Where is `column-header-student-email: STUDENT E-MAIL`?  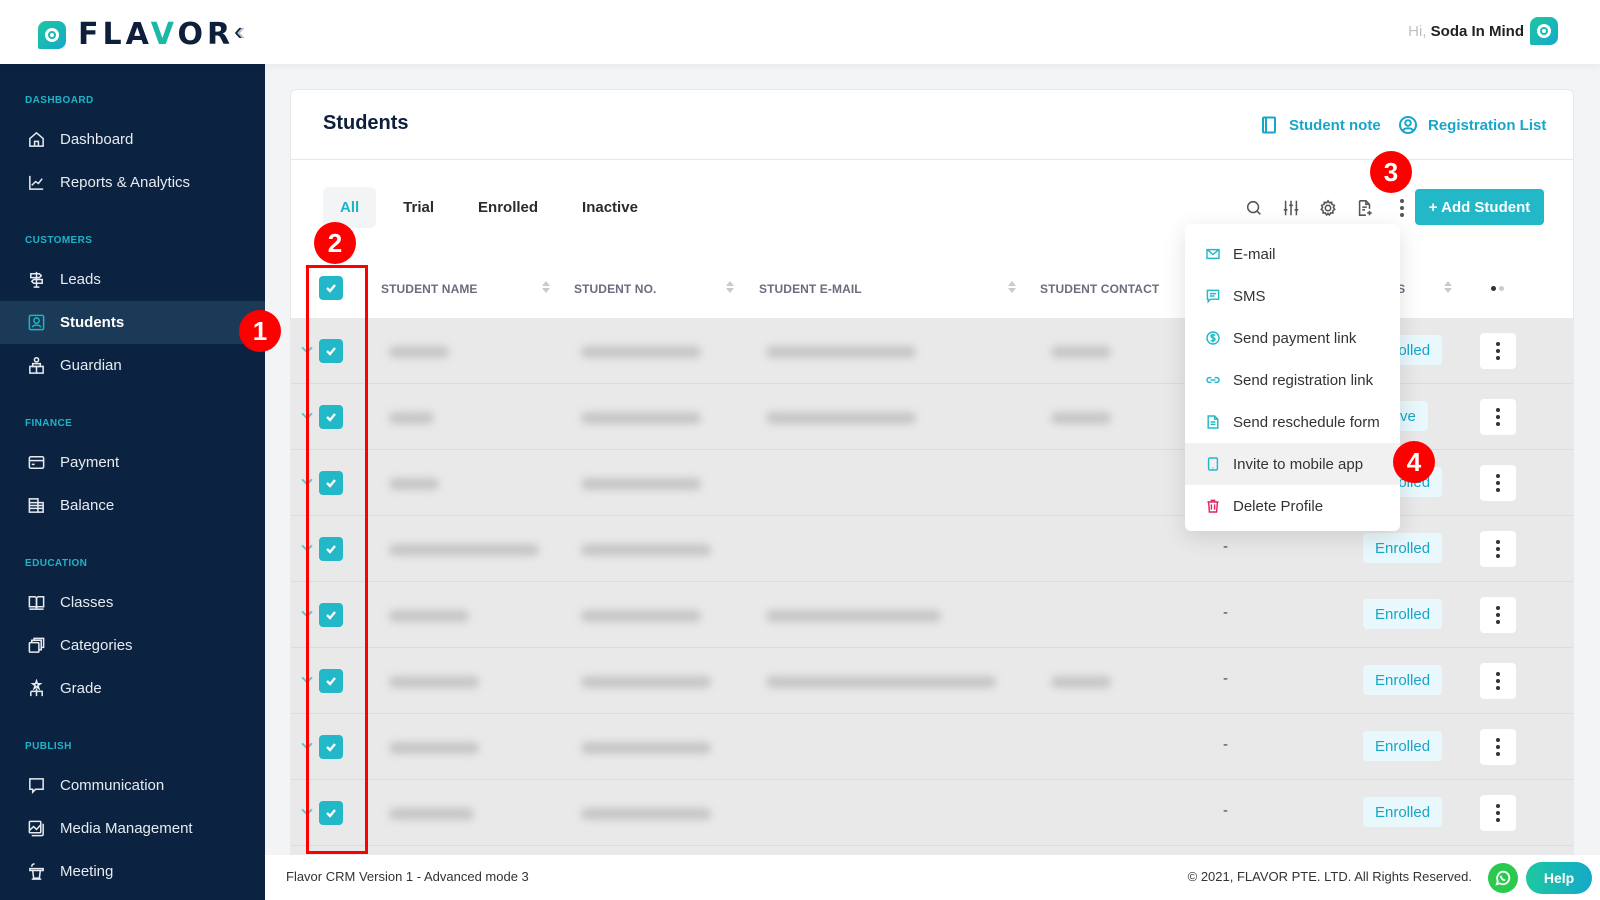 column-header-student-email: STUDENT E-MAIL is located at coordinates (810, 289).